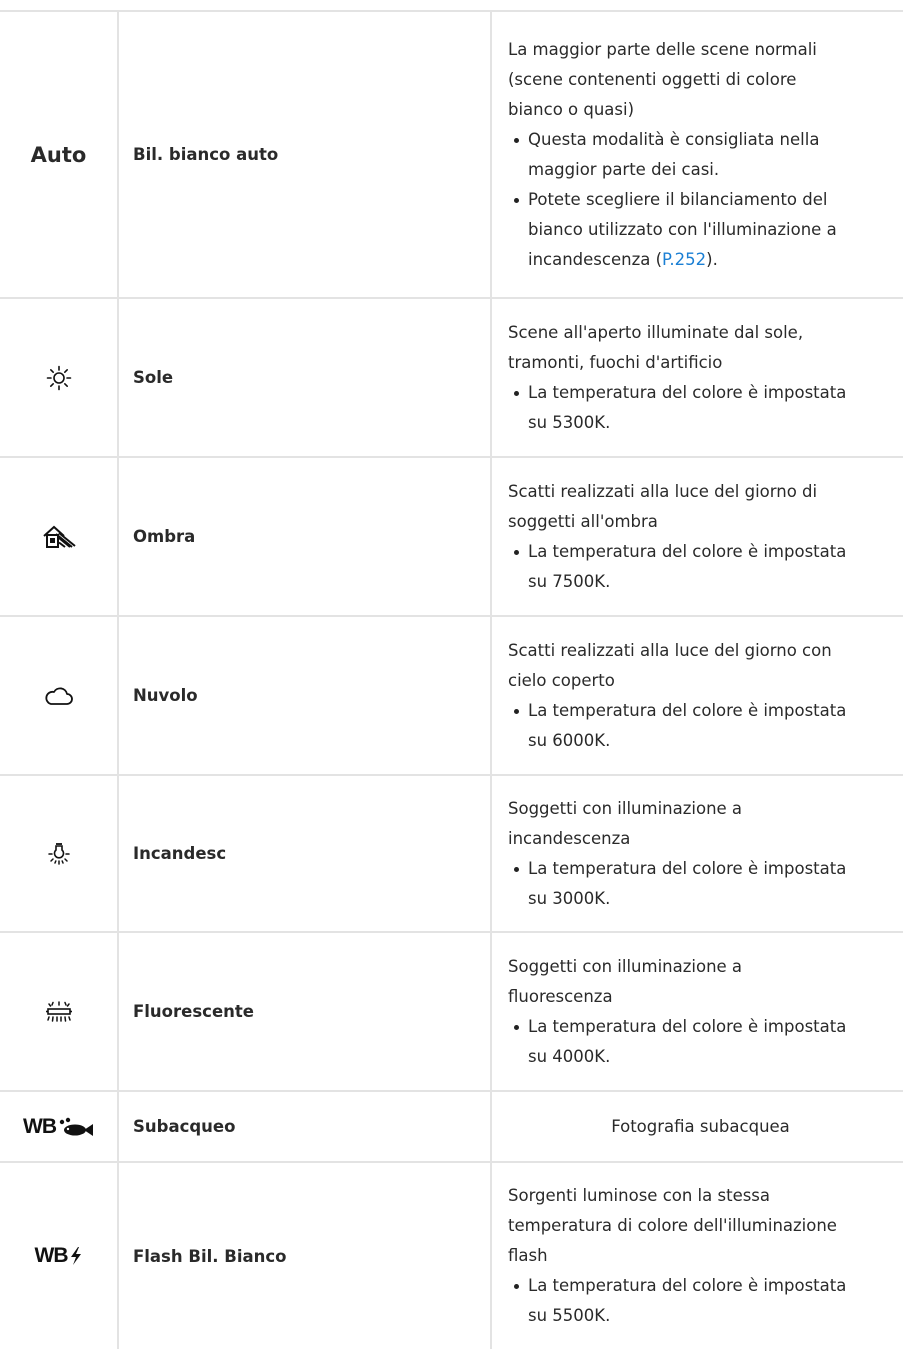 This screenshot has width=903, height=1349. Describe the element at coordinates (569, 581) in the screenshot. I see `bullet-line: su 7500K.` at that location.